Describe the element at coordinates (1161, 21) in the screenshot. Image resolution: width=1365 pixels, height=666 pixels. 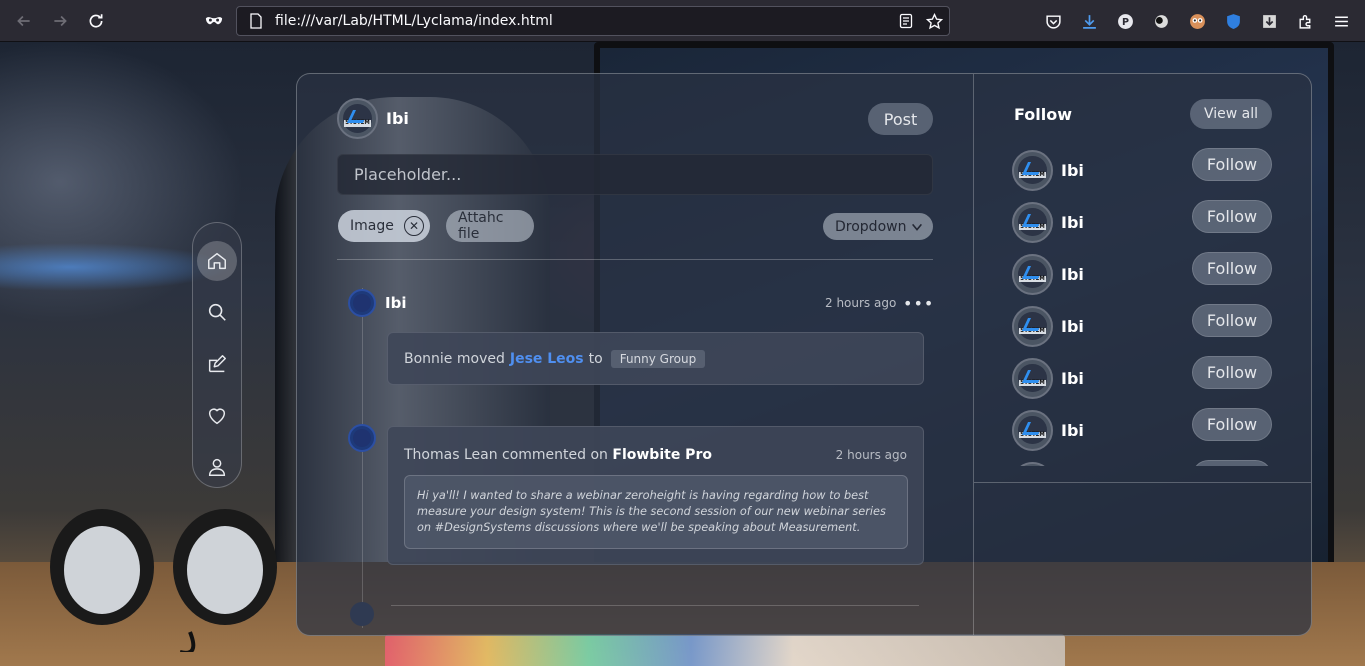
I see `extension-dot-icon` at that location.